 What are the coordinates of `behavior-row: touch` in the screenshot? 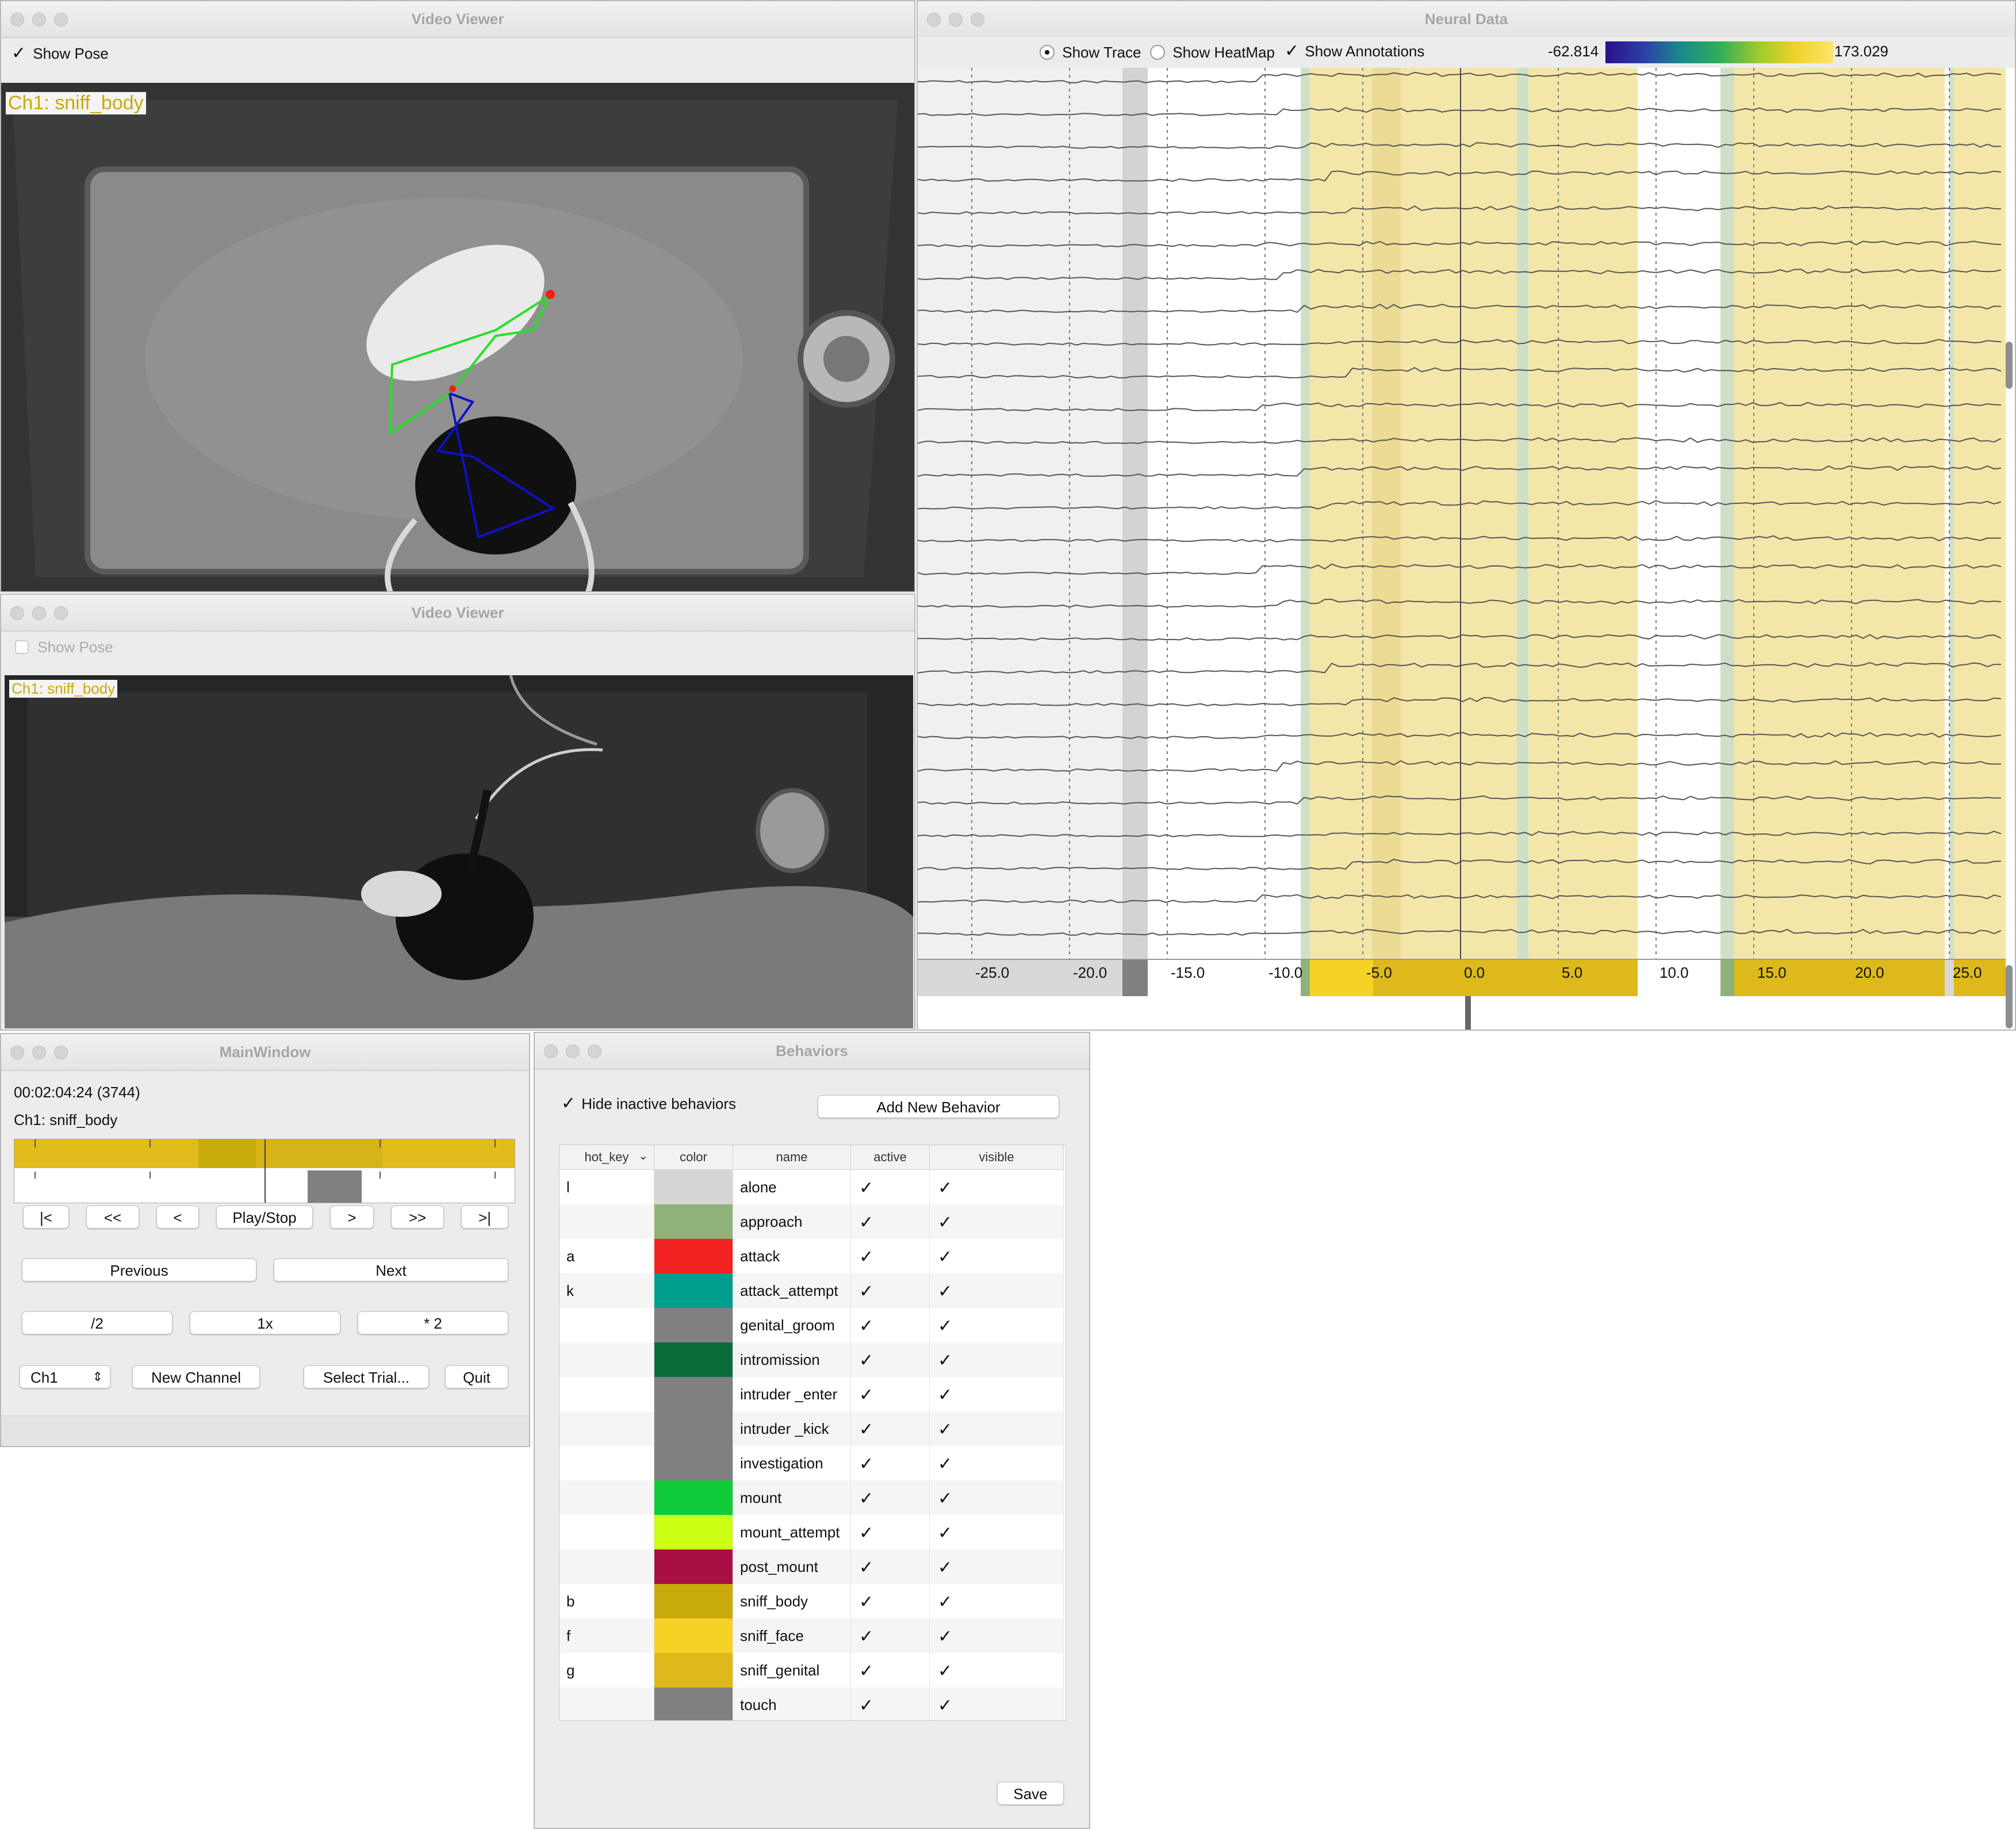 It's located at (811, 1704).